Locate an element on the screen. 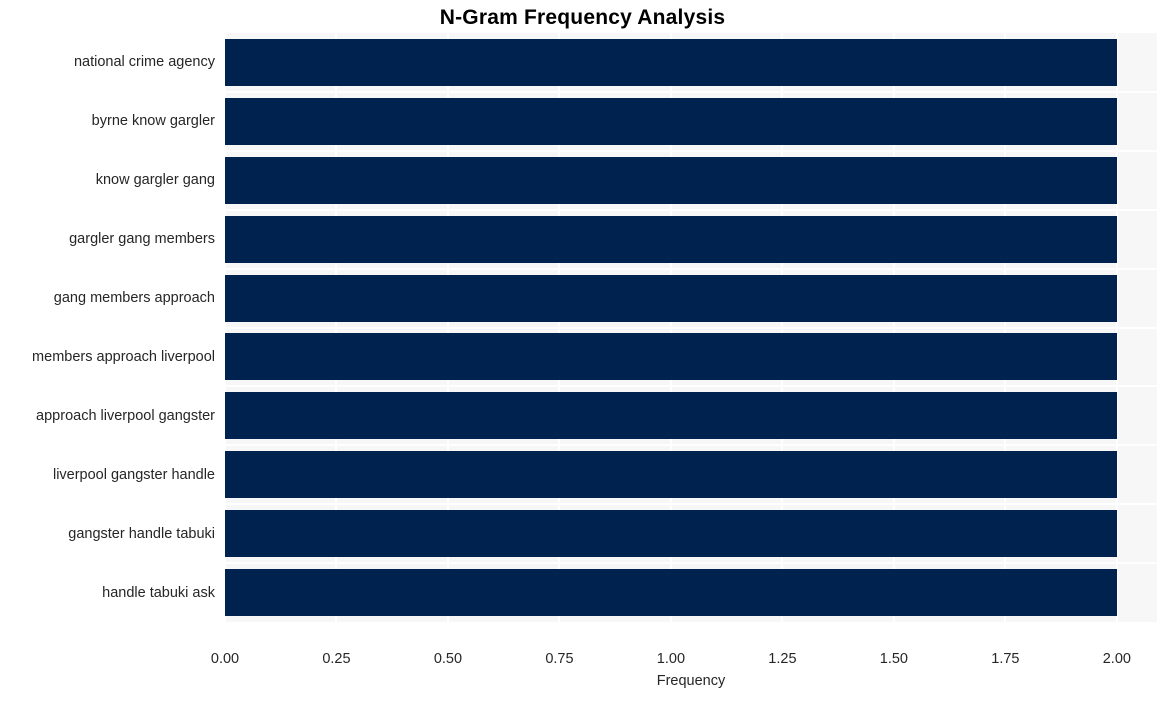  y-axis-tick-label: national crime agency is located at coordinates (144, 62).